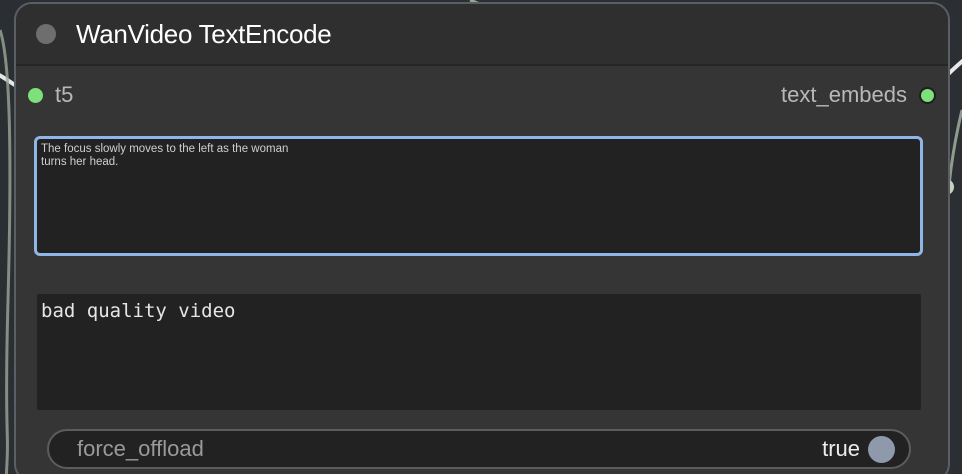 Image resolution: width=962 pixels, height=474 pixels. I want to click on io-row: t5 text_embeds, so click(482, 95).